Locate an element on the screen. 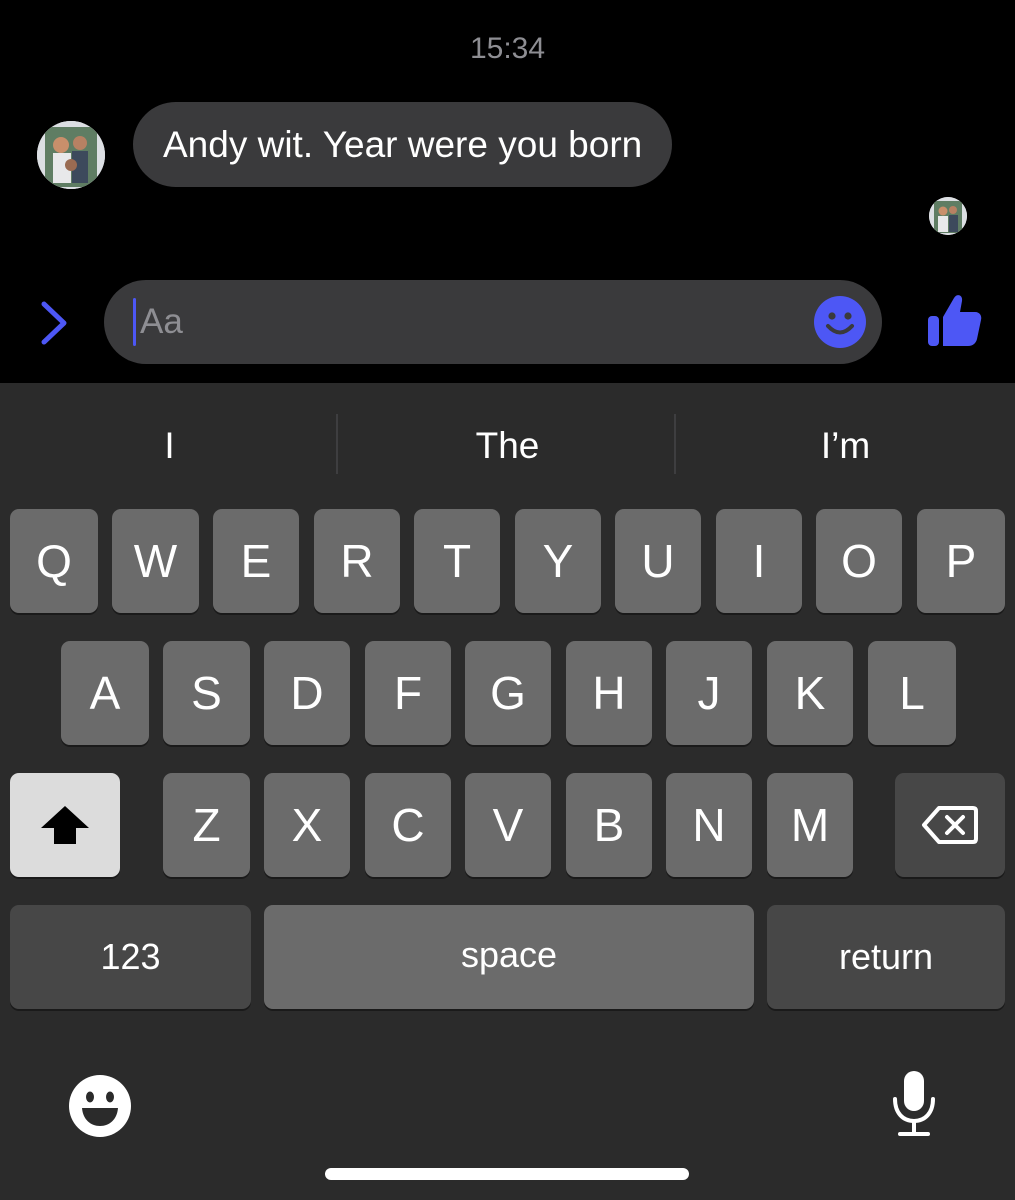  delete-key is located at coordinates (950, 825).